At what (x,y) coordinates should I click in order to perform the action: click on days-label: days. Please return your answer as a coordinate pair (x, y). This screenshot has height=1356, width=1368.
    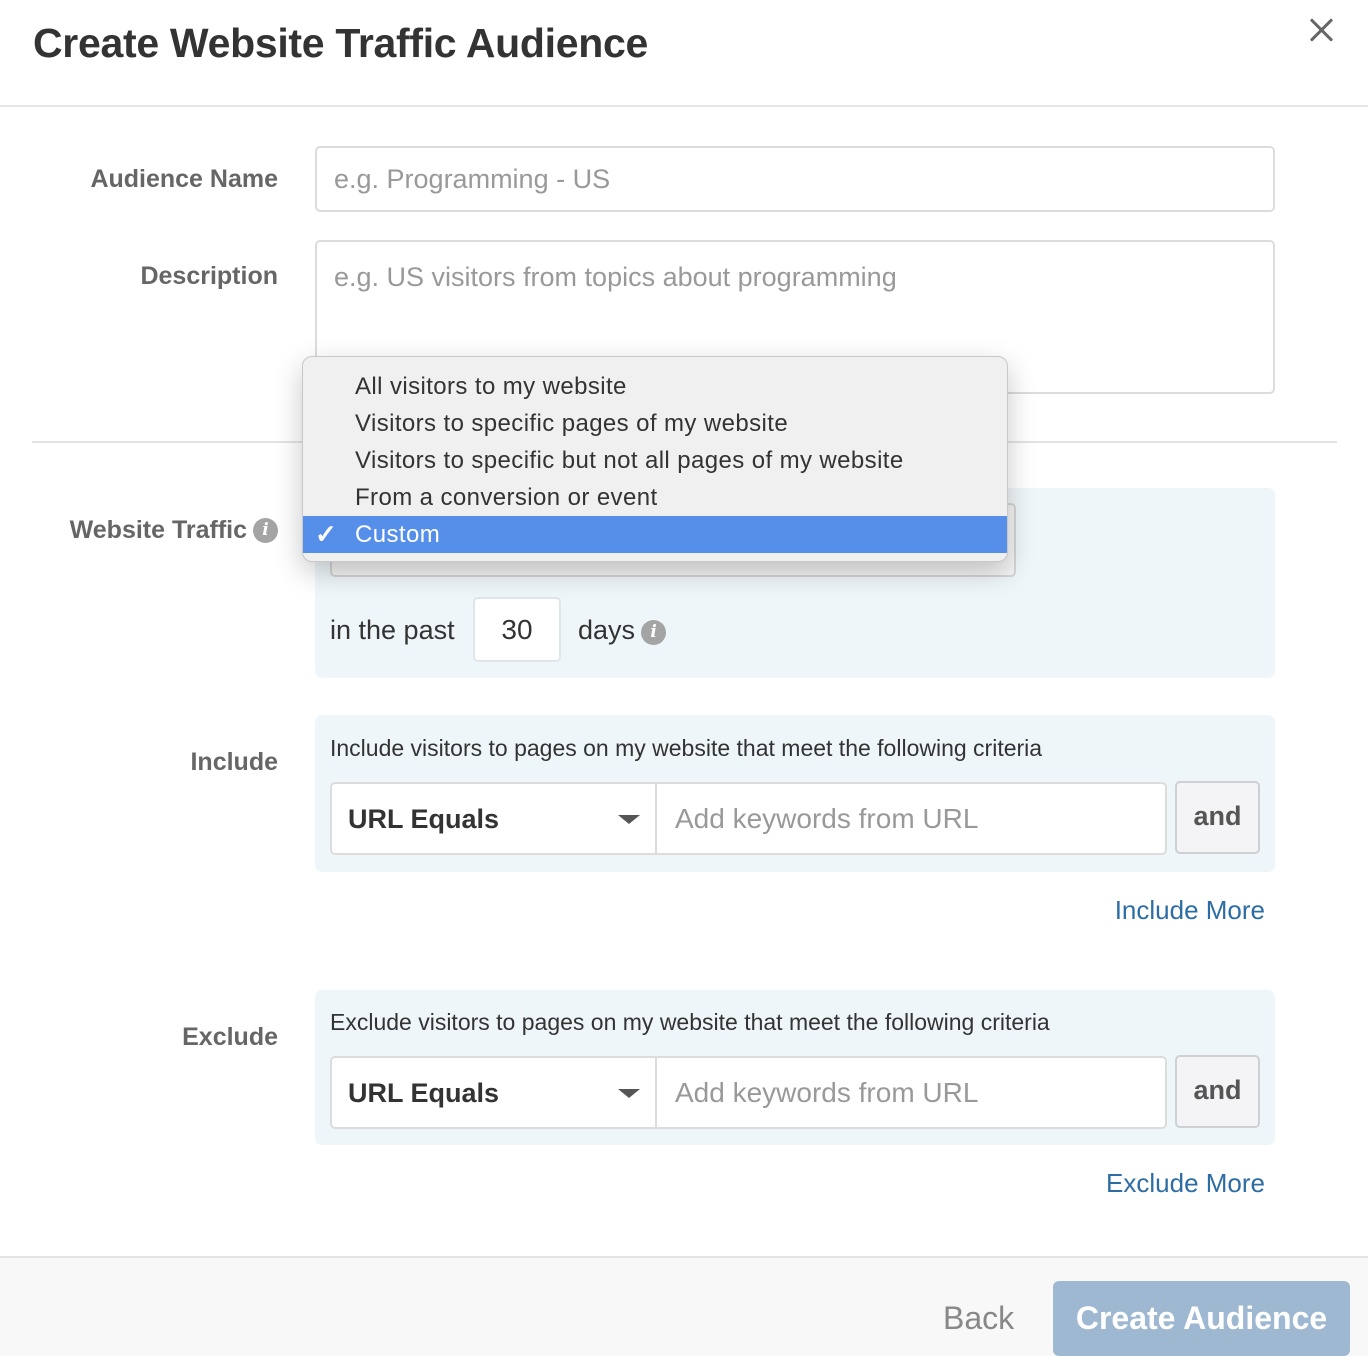
    Looking at the image, I should click on (607, 630).